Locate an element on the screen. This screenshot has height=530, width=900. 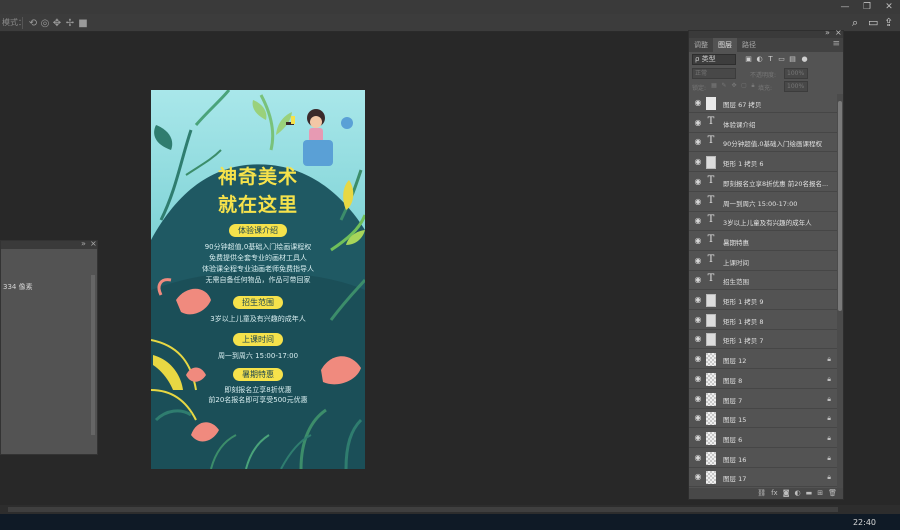
layer-name: 图层 67 拷贝 is located at coordinates (776, 104).